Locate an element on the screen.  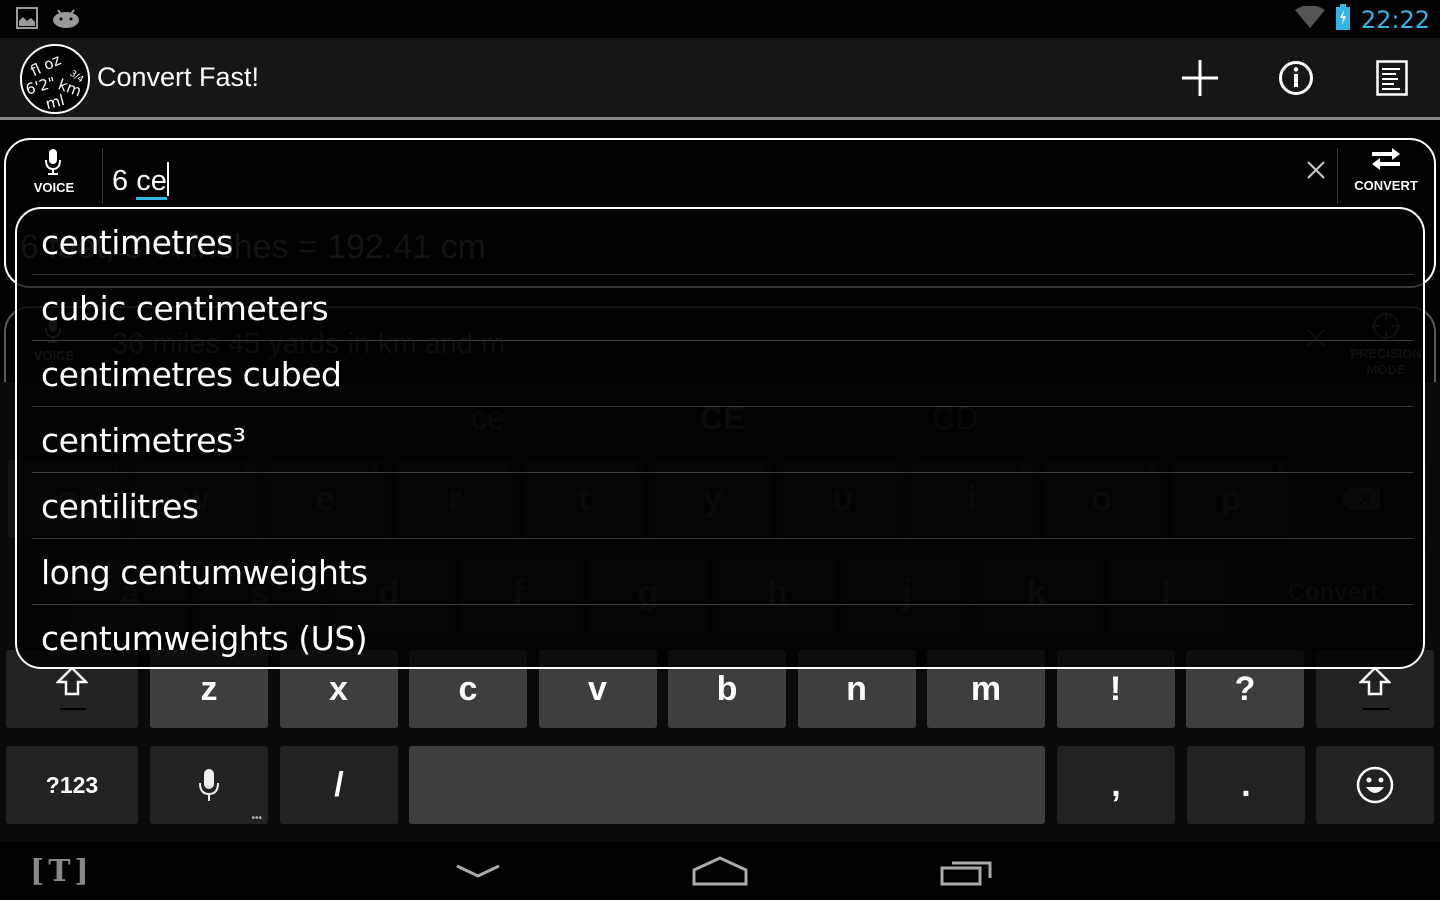
convert-button: CONVERT is located at coordinates (1386, 174).